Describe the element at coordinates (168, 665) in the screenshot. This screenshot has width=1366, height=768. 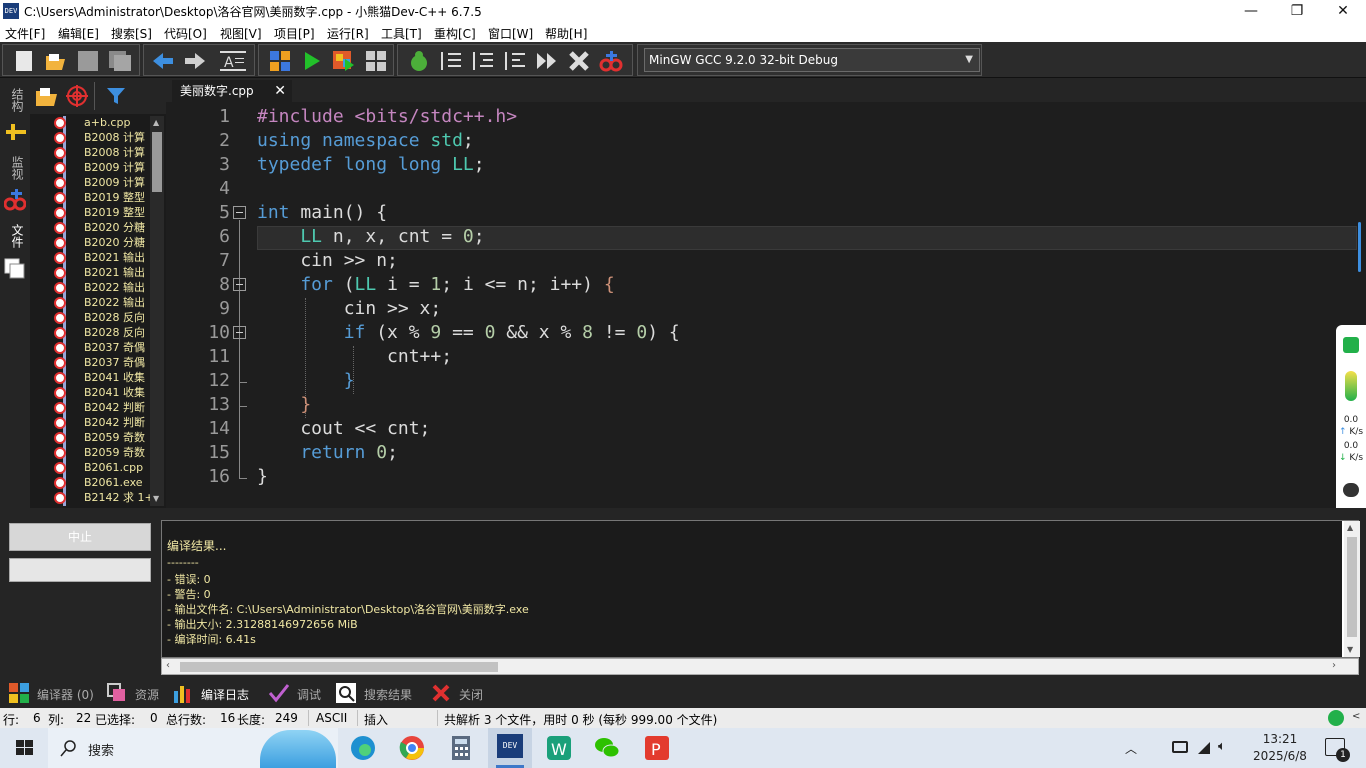
I see `scroll-left-icon: ‹` at that location.